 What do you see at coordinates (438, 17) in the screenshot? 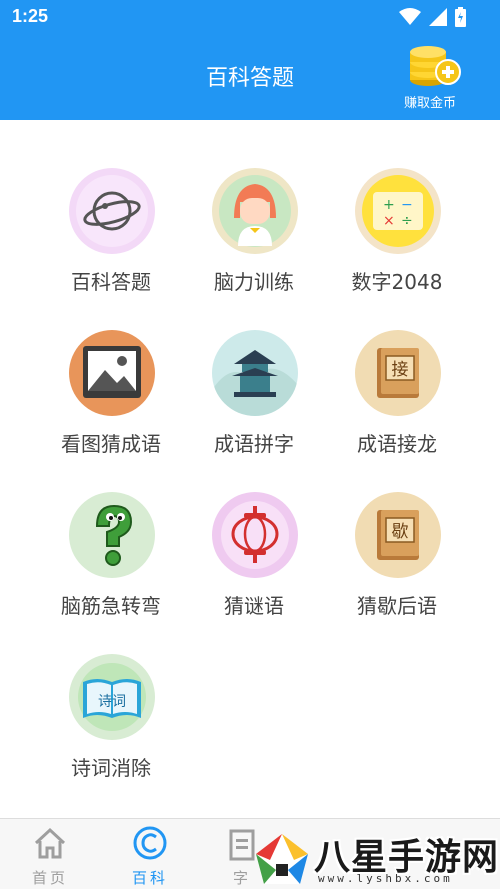
I see `signal-icon` at bounding box center [438, 17].